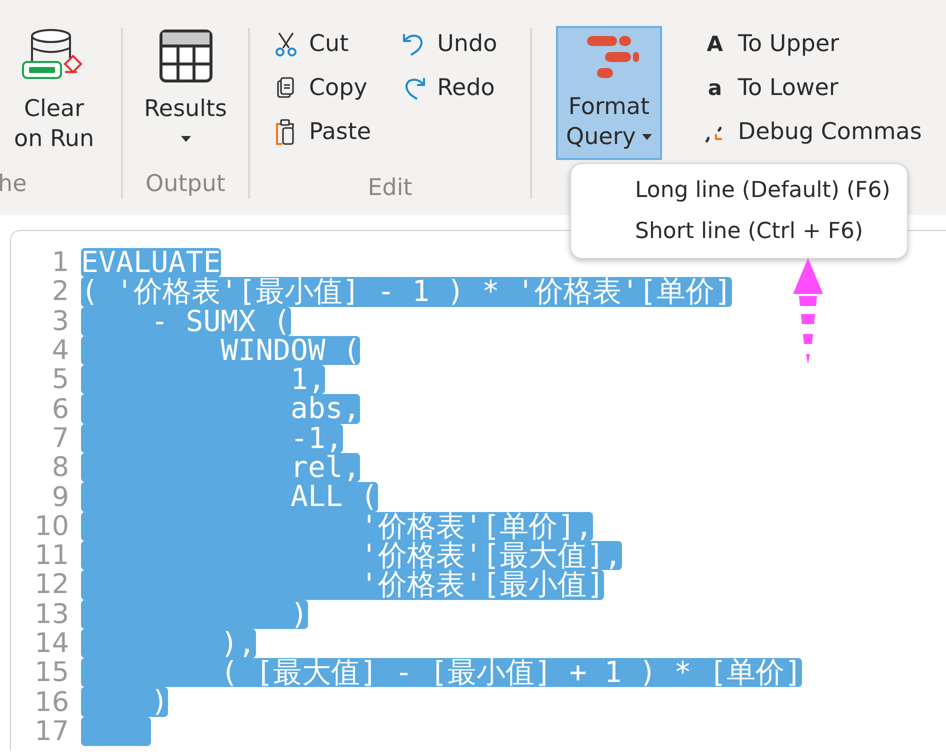  Describe the element at coordinates (812, 43) in the screenshot. I see `to-upper-button: A To Upper` at that location.